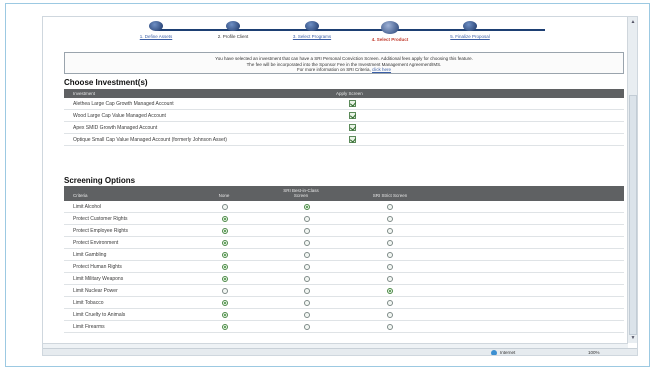  I want to click on scrollbar-thumb, so click(633, 215).